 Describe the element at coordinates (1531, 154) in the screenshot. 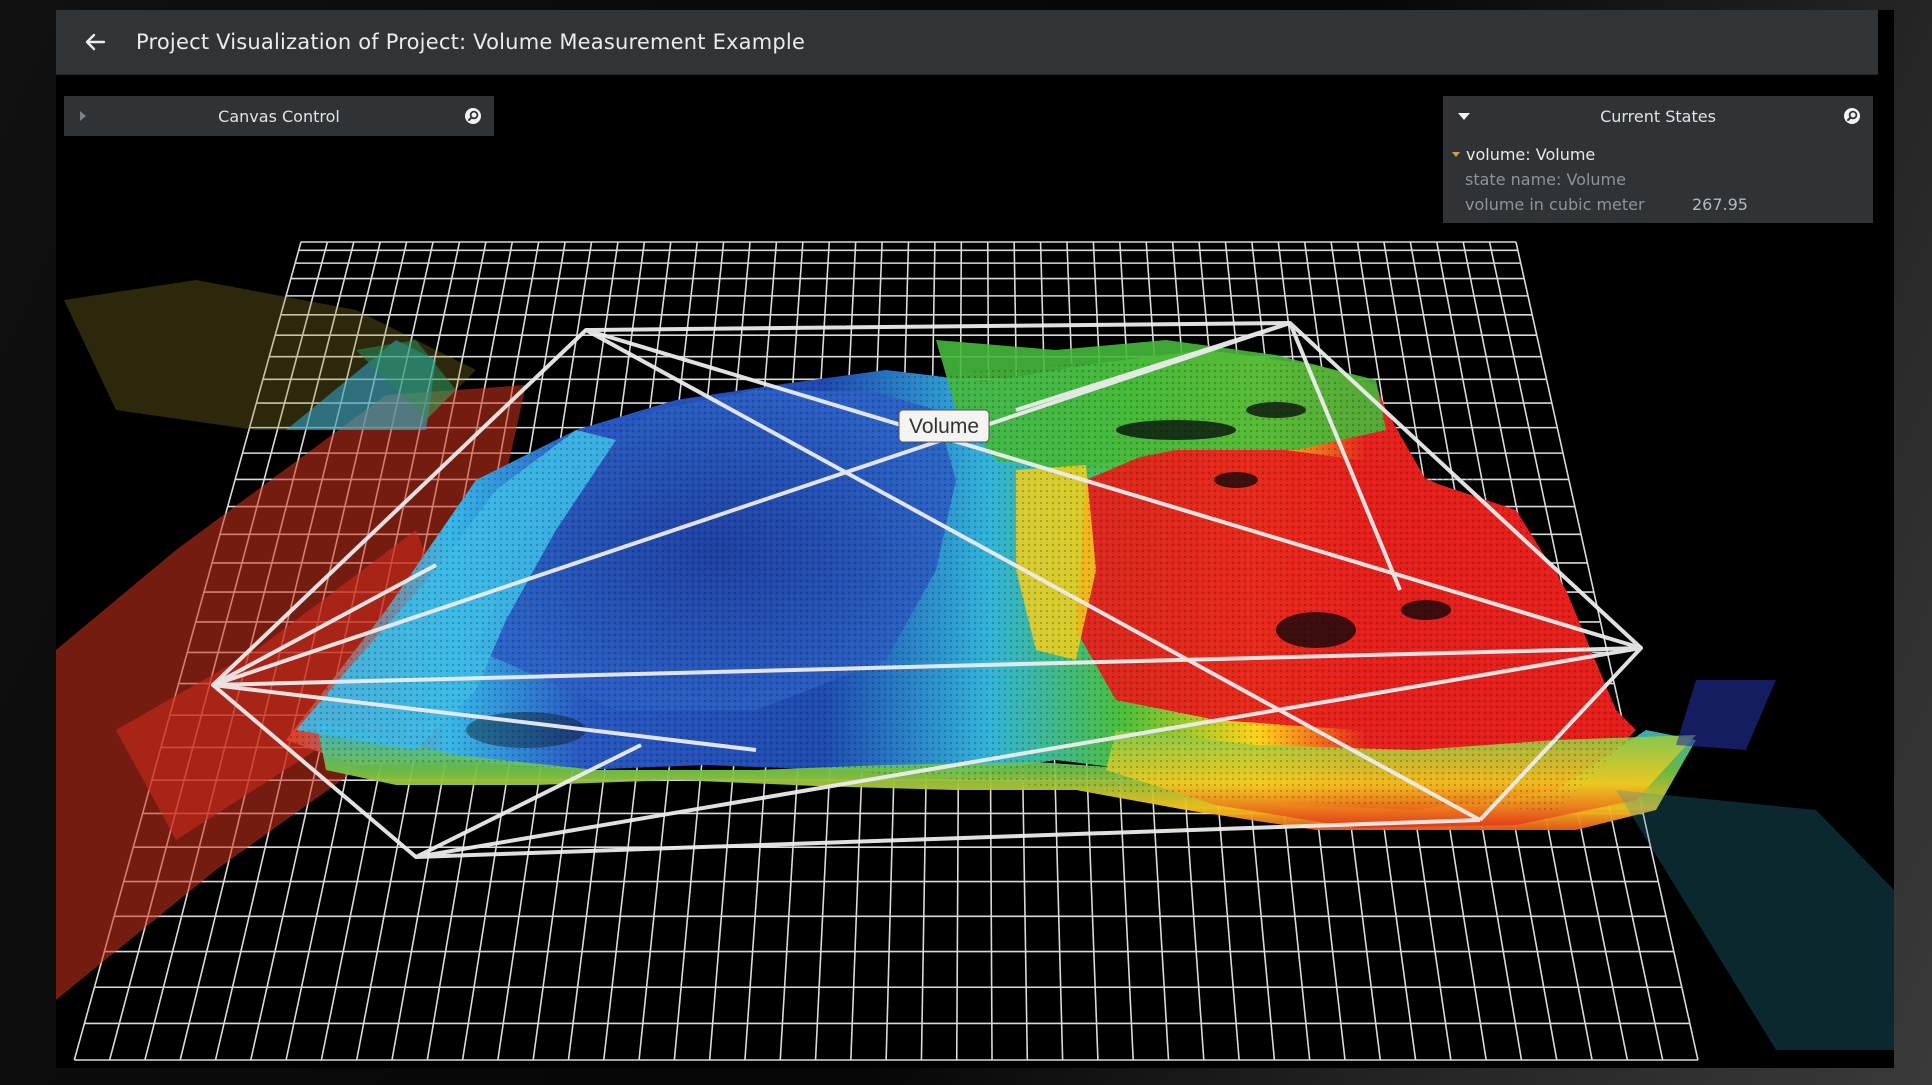

I see `state-node-label: volume: Volume` at that location.